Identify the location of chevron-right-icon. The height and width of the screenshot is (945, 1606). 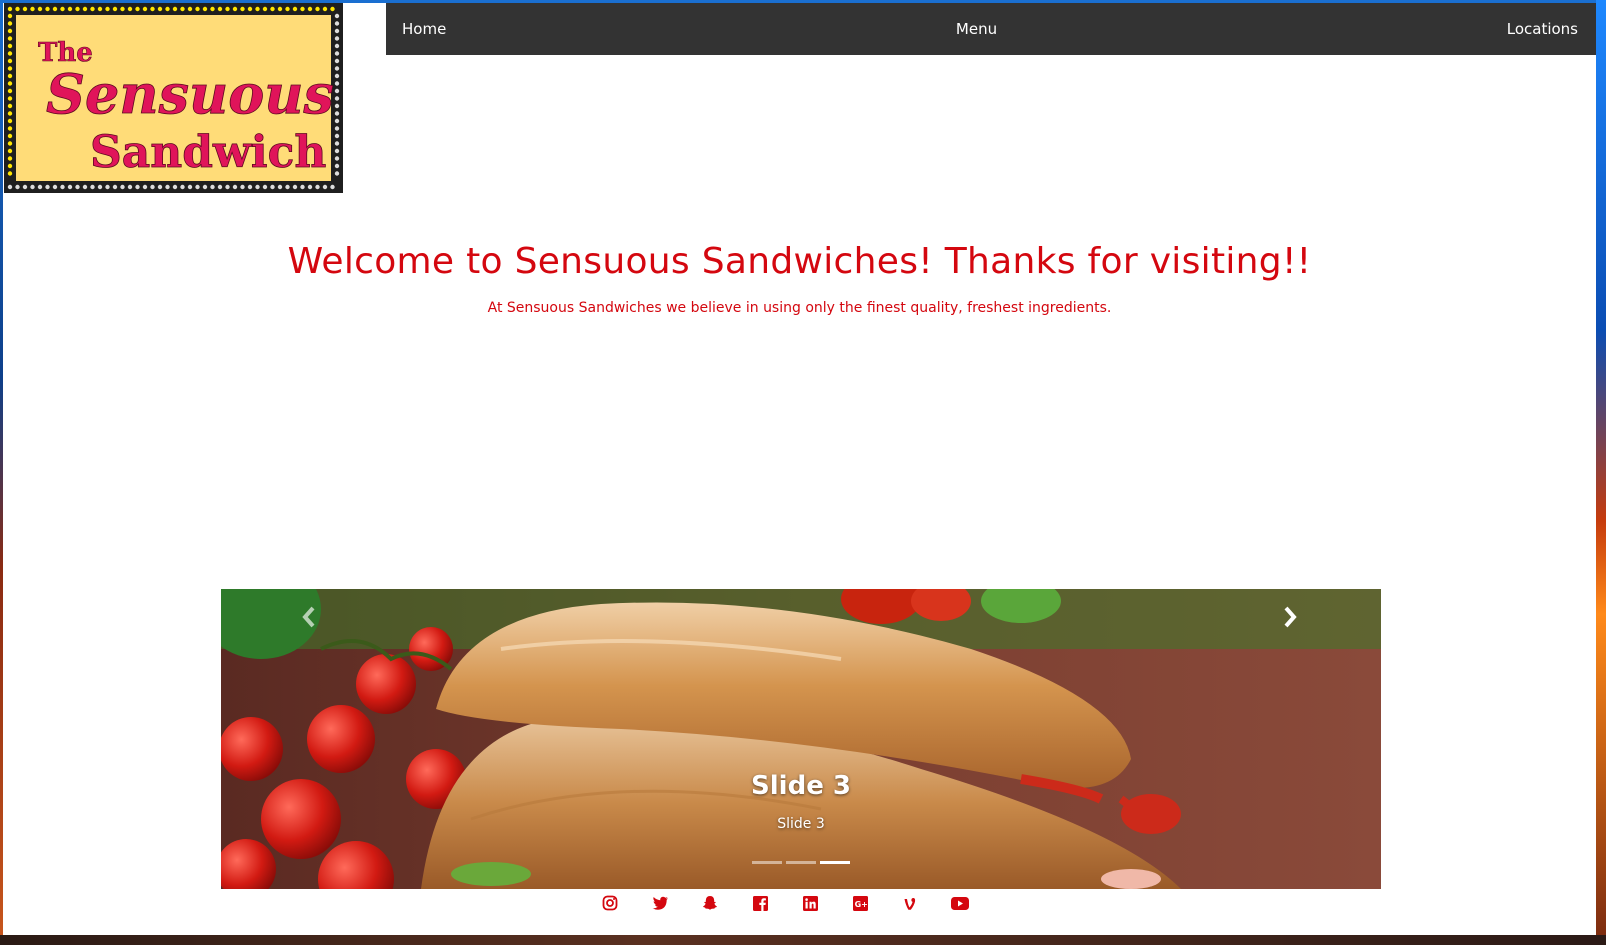
(1290, 617).